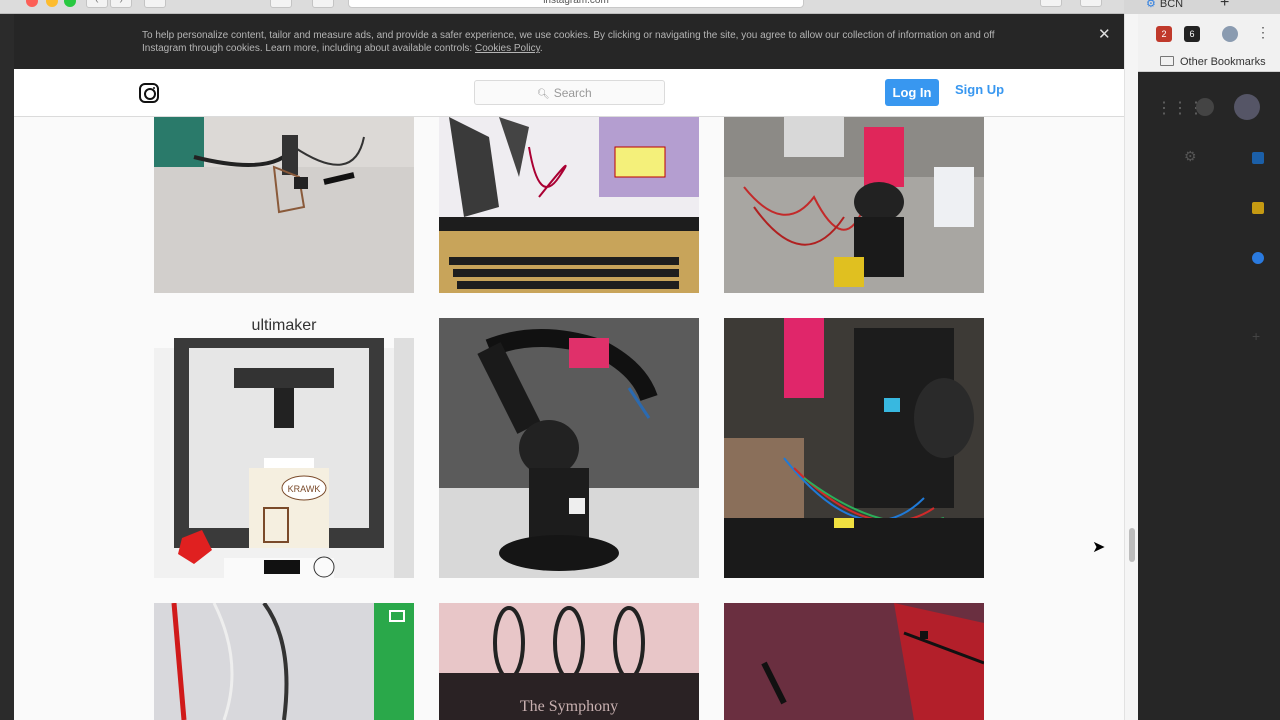  I want to click on badge-count: 2, so click(1164, 34).